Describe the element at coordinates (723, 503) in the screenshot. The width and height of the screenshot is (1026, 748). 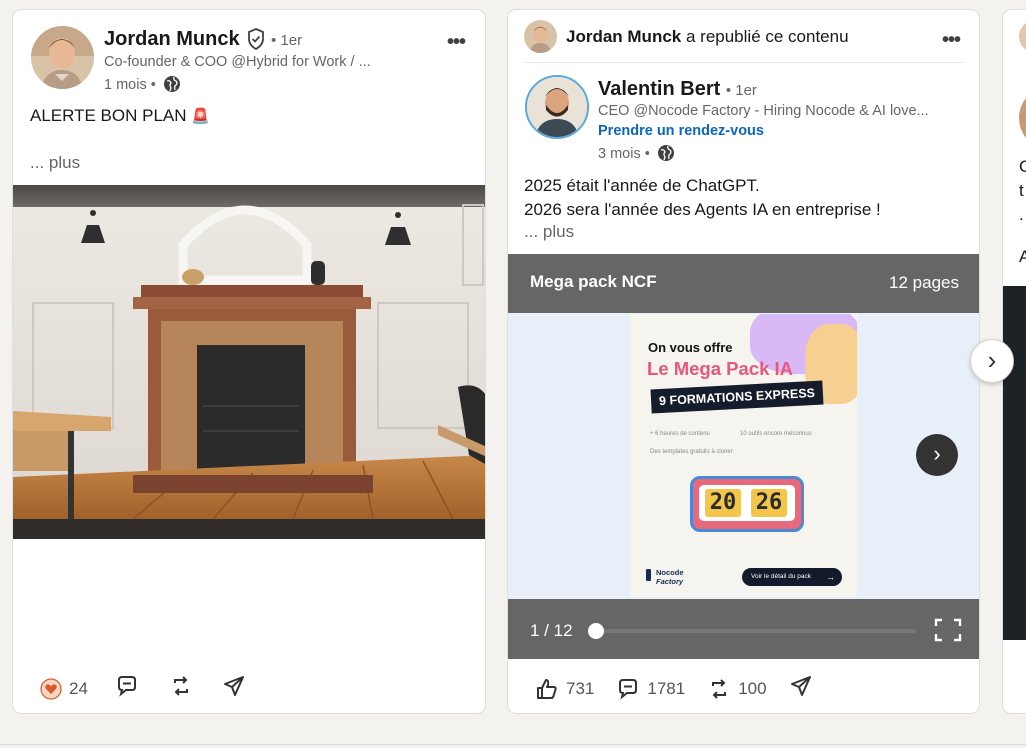
I see `clock-digits-left: 20` at that location.